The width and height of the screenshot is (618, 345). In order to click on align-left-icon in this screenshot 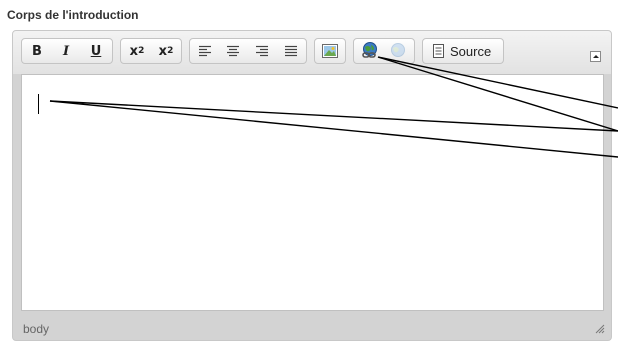, I will do `click(205, 51)`.